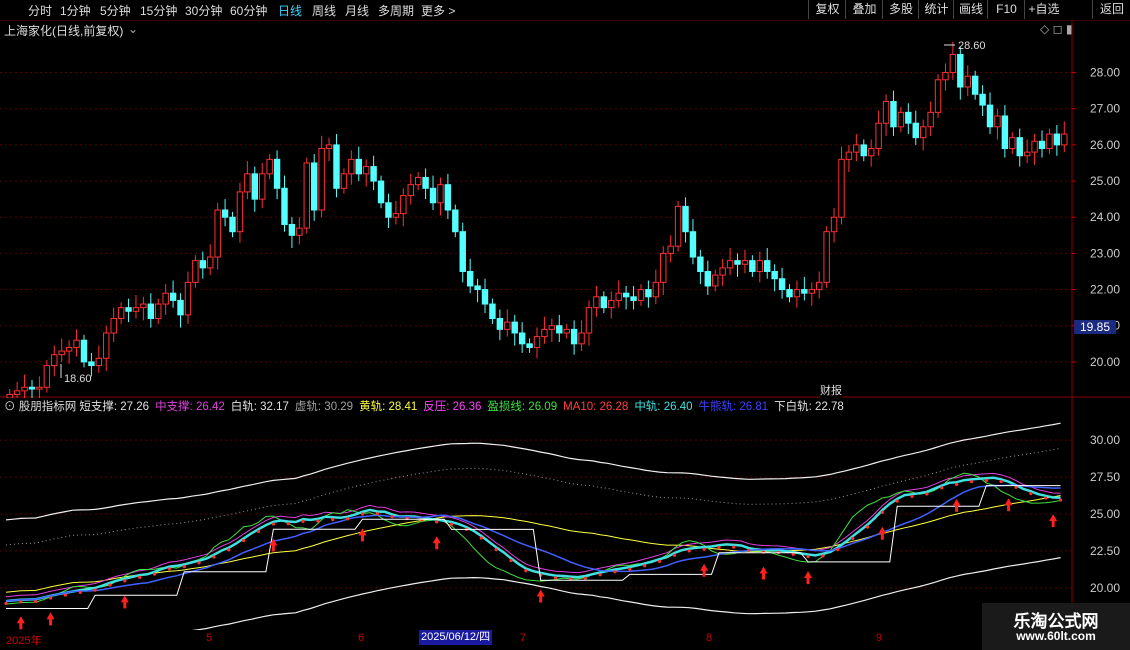 Image resolution: width=1130 pixels, height=650 pixels. I want to click on period-1: 1分钟, so click(75, 10).